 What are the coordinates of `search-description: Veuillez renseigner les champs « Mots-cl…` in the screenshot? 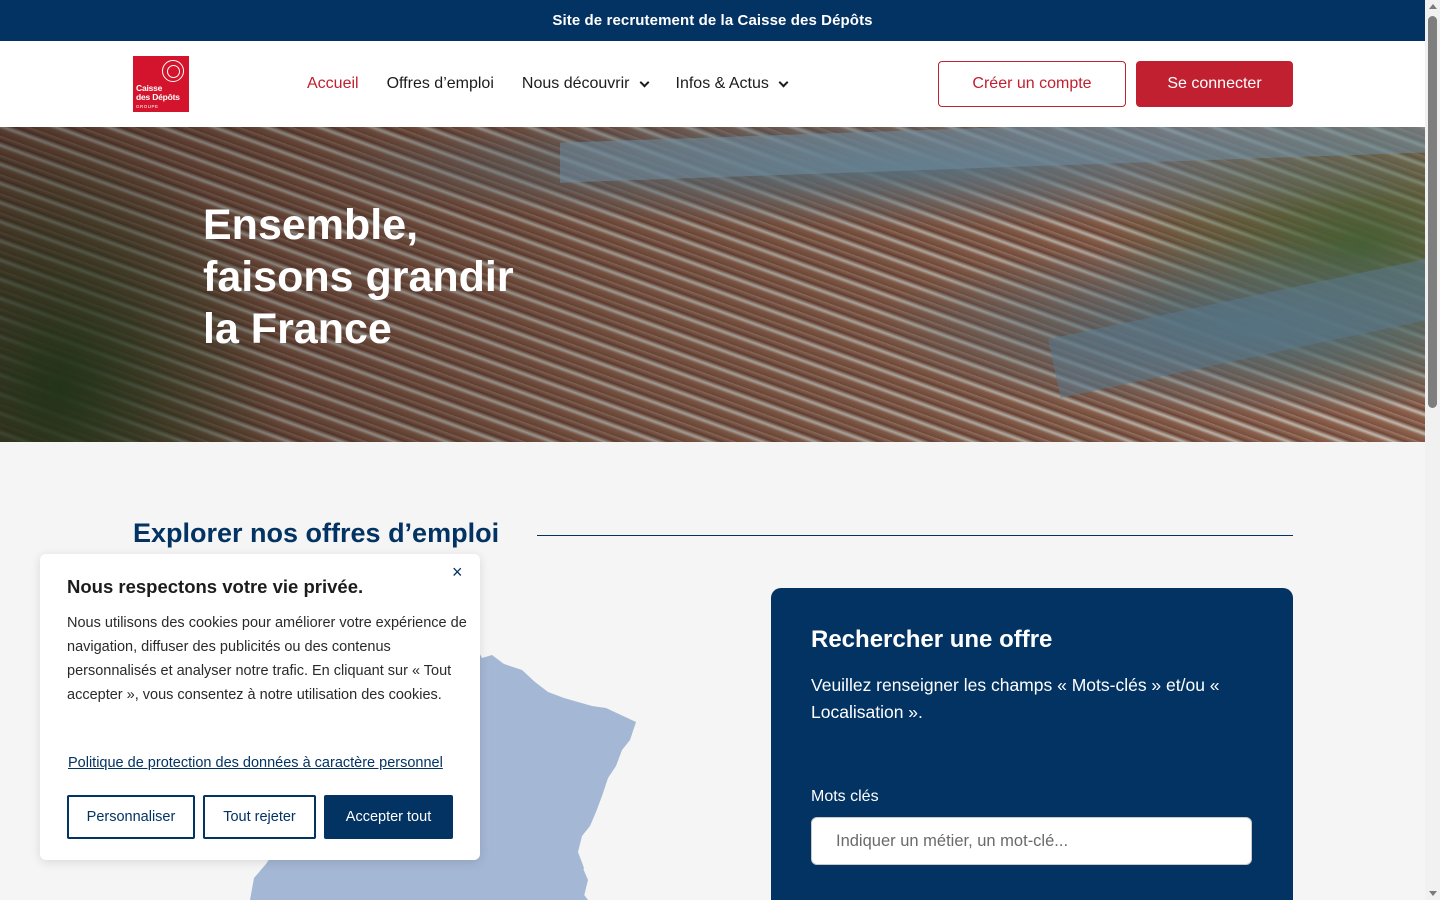 It's located at (1015, 698).